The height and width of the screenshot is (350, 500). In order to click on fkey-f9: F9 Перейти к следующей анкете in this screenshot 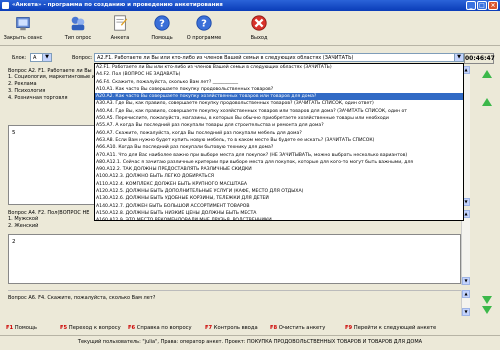, I will do `click(390, 328)`.